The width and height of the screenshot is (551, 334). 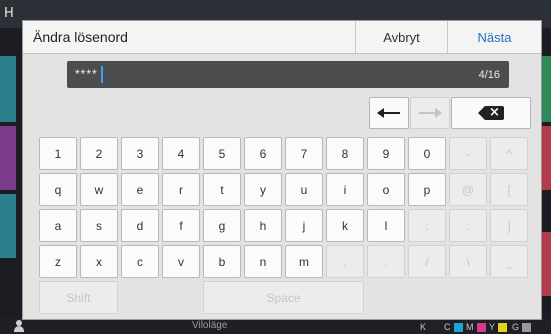 What do you see at coordinates (263, 189) in the screenshot?
I see `key: y` at bounding box center [263, 189].